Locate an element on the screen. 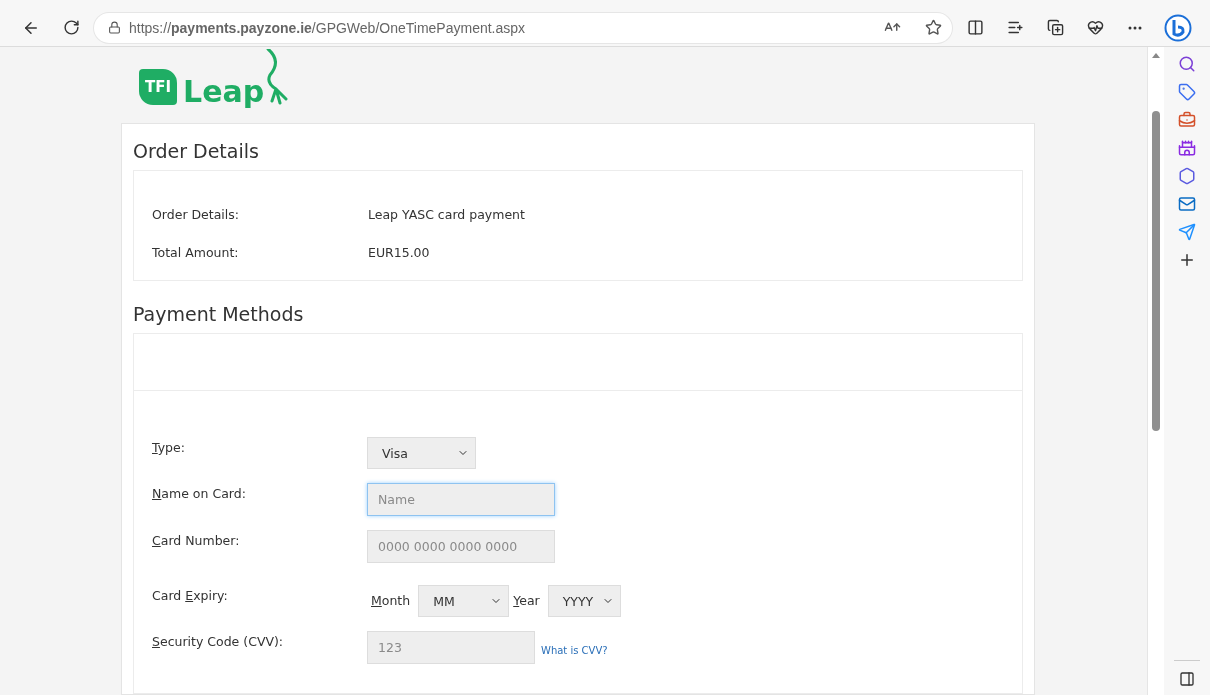 This screenshot has width=1210, height=695. scrollbar is located at coordinates (1155, 371).